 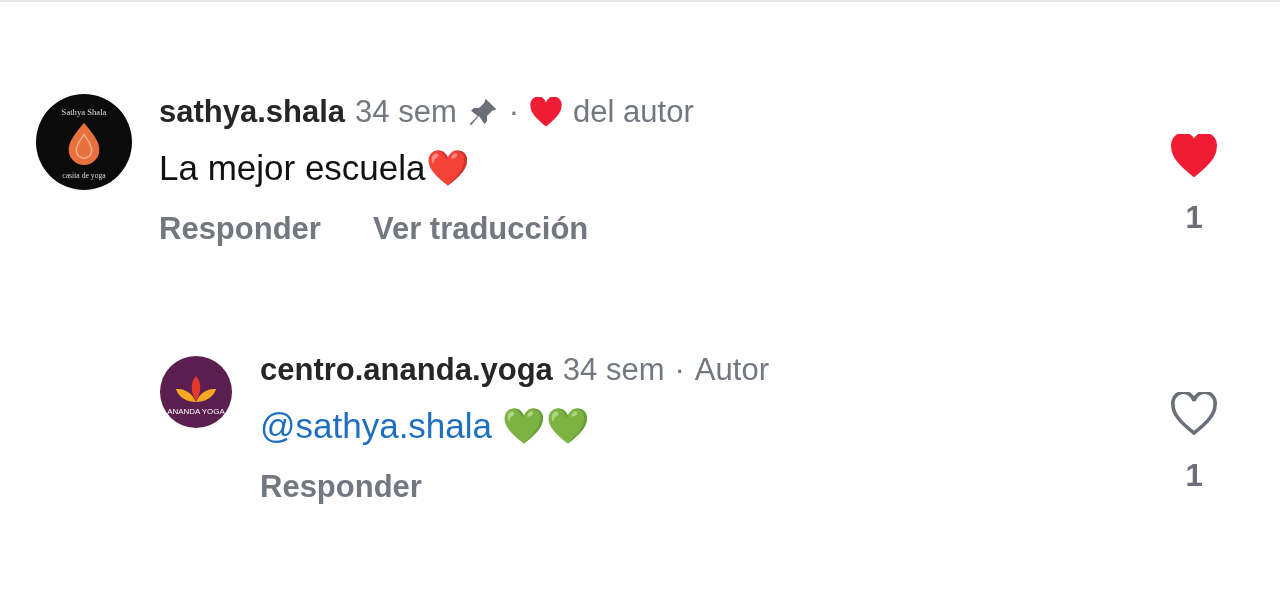 What do you see at coordinates (545, 425) in the screenshot?
I see `emoji-text: 💚💚` at bounding box center [545, 425].